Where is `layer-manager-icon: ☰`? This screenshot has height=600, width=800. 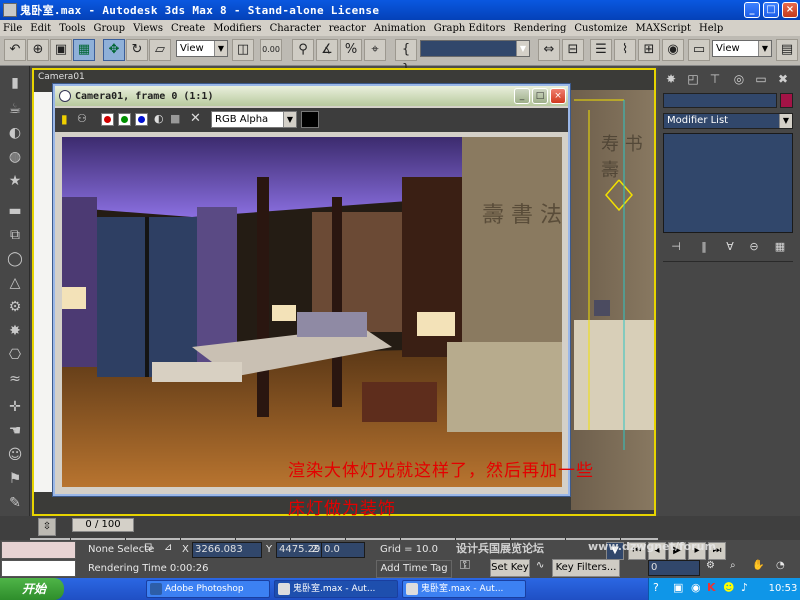 layer-manager-icon: ☰ is located at coordinates (601, 50).